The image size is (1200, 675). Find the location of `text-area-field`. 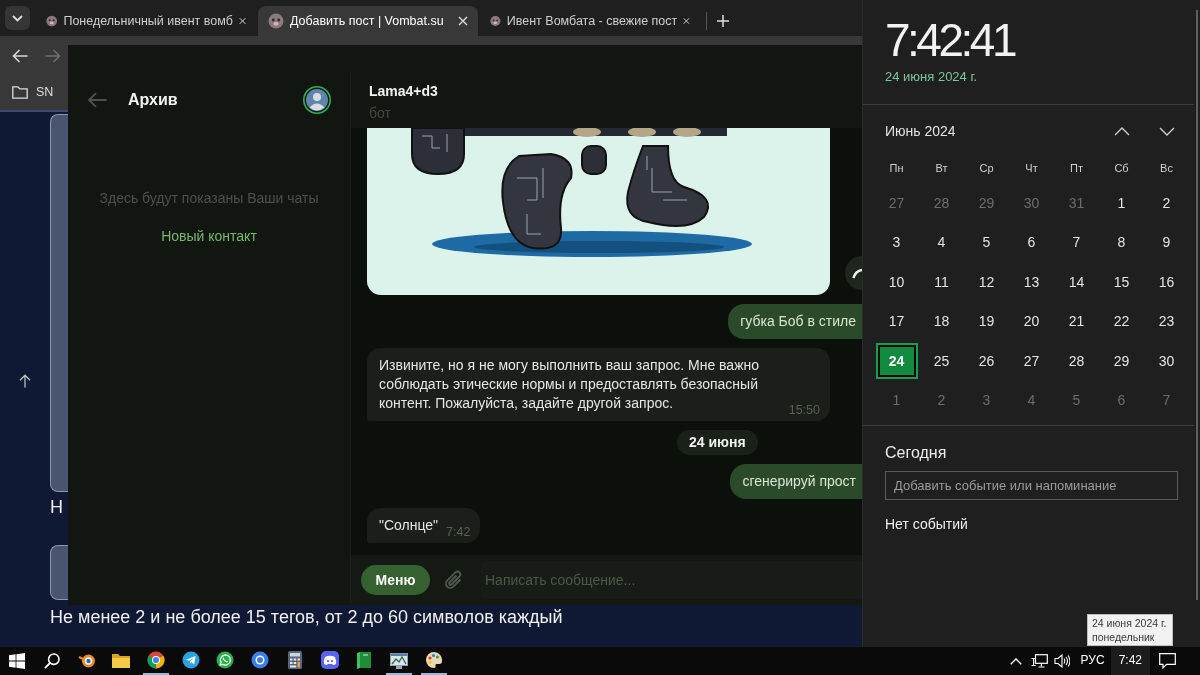

text-area-field is located at coordinates (59, 303).